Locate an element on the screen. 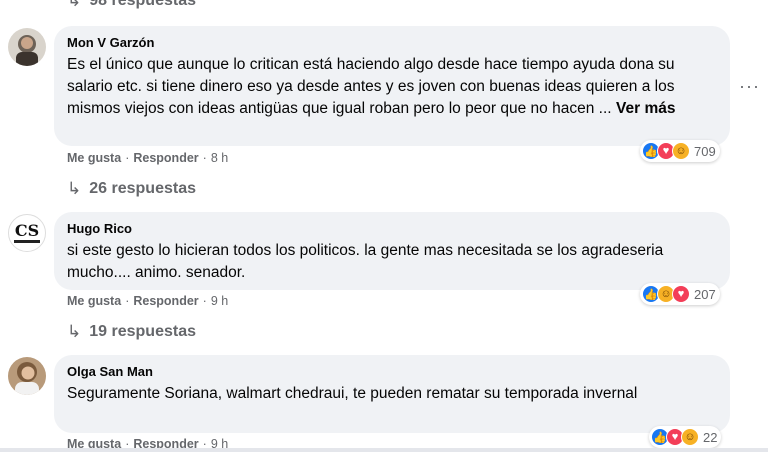 The image size is (768, 452). comment-author: Mon V Garzón is located at coordinates (392, 42).